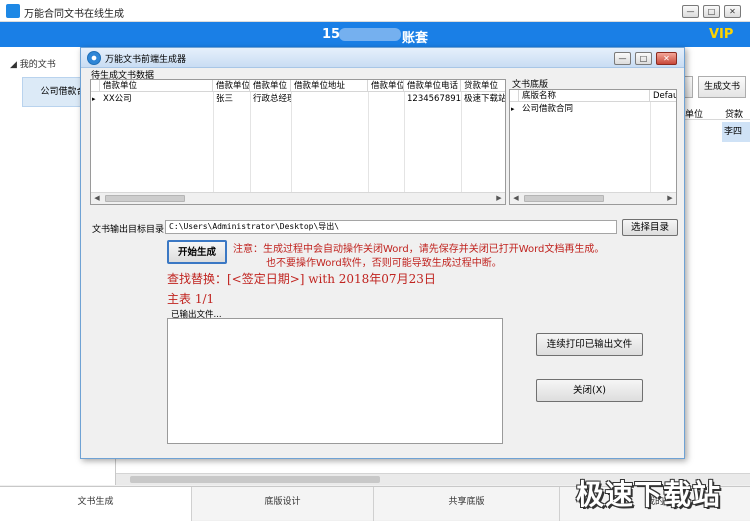 This screenshot has height=521, width=750. Describe the element at coordinates (650, 227) in the screenshot. I see `select-directory-button: 选择目录` at that location.